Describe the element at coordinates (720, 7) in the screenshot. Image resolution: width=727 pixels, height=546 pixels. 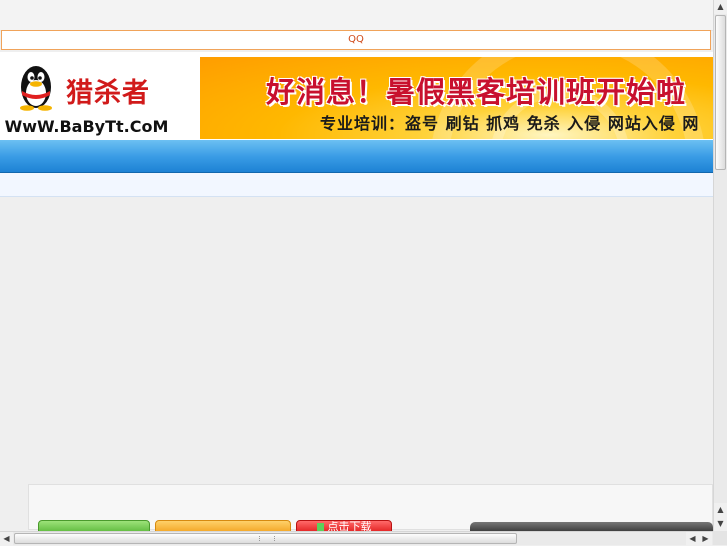
I see `scroll-up-arrow-icon: ▲` at that location.